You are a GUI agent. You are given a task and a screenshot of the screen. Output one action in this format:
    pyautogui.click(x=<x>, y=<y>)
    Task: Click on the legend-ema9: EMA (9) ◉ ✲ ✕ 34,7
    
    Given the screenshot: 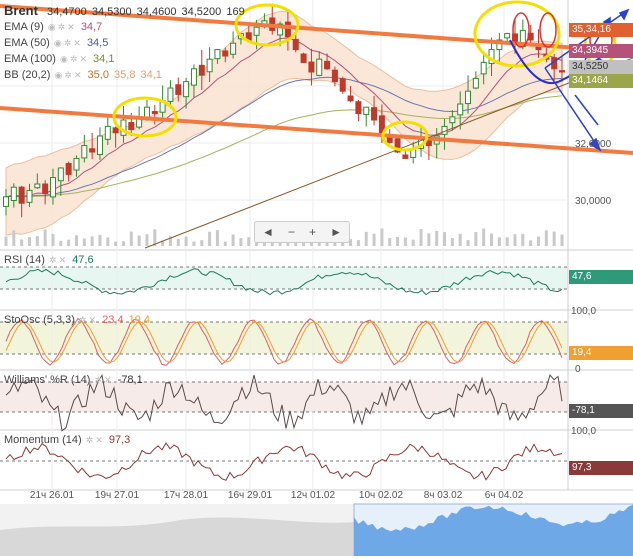 What is the action you would take?
    pyautogui.click(x=53, y=27)
    